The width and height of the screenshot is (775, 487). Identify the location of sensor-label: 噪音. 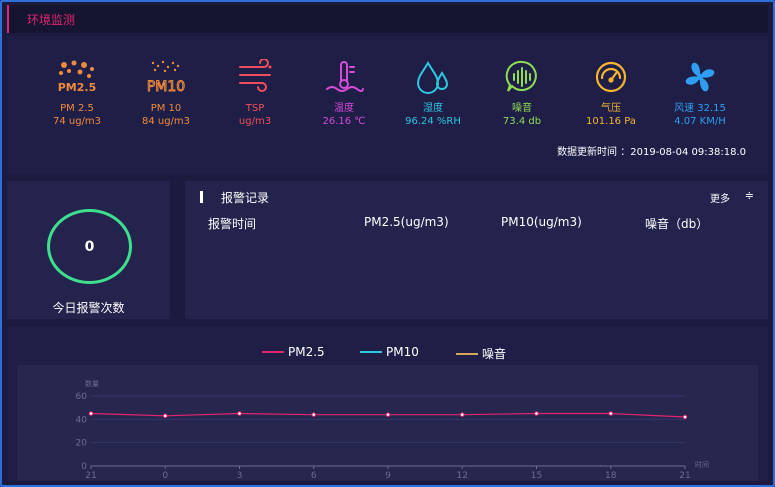
(522, 108).